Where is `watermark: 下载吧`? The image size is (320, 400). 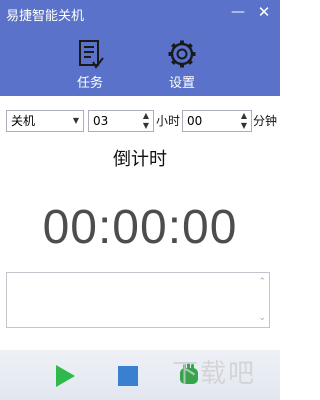
watermark: 下载吧 is located at coordinates (213, 374).